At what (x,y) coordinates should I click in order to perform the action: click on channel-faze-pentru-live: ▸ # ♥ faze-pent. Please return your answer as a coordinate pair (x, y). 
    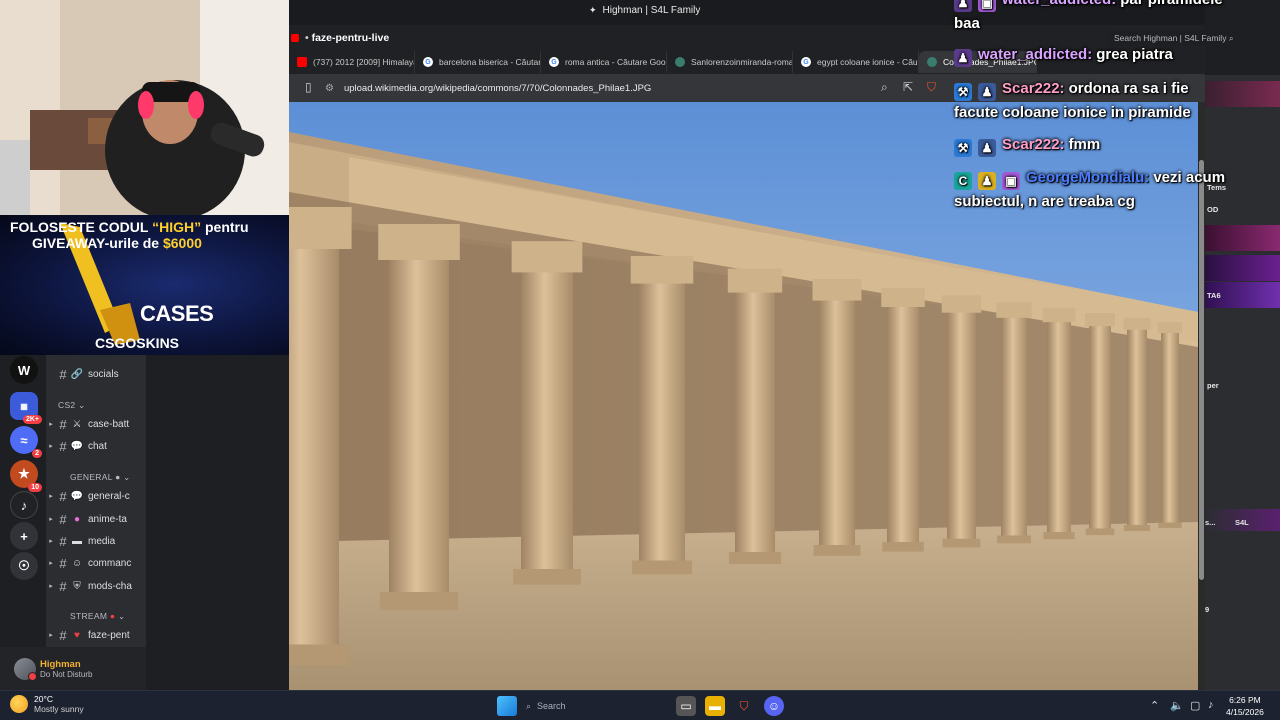
    Looking at the image, I should click on (96, 635).